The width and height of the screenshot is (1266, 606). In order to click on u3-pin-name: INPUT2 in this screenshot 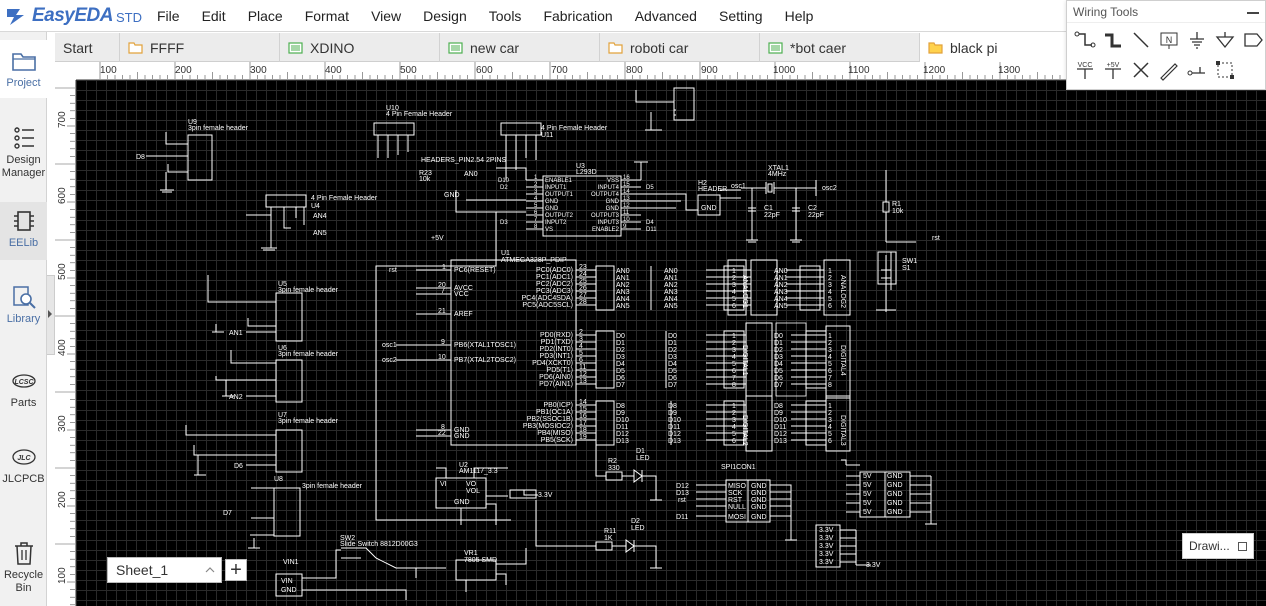, I will do `click(556, 223)`.